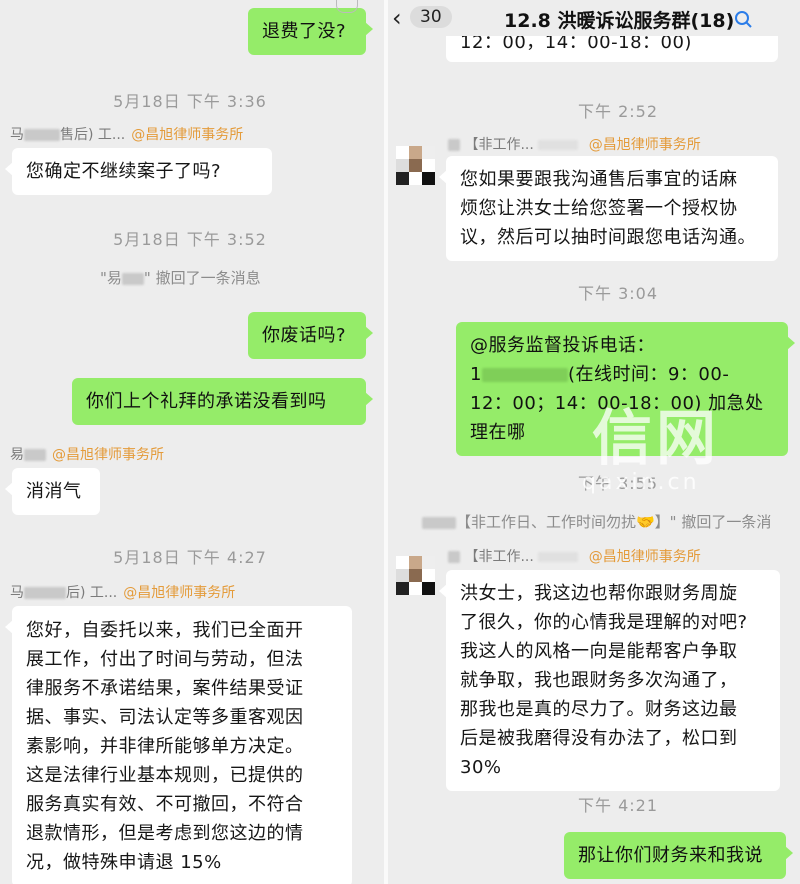 The height and width of the screenshot is (884, 800). What do you see at coordinates (87, 455) in the screenshot?
I see `sender-name: 易 @昌旭律师事务所` at bounding box center [87, 455].